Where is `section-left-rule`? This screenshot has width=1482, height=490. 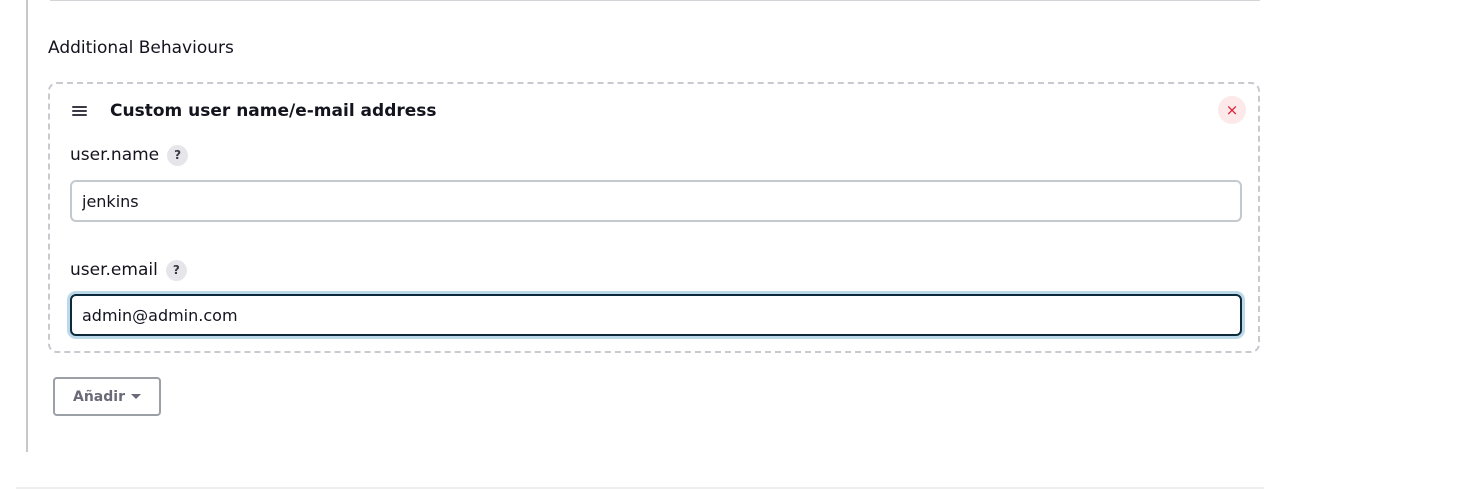 section-left-rule is located at coordinates (27, 226).